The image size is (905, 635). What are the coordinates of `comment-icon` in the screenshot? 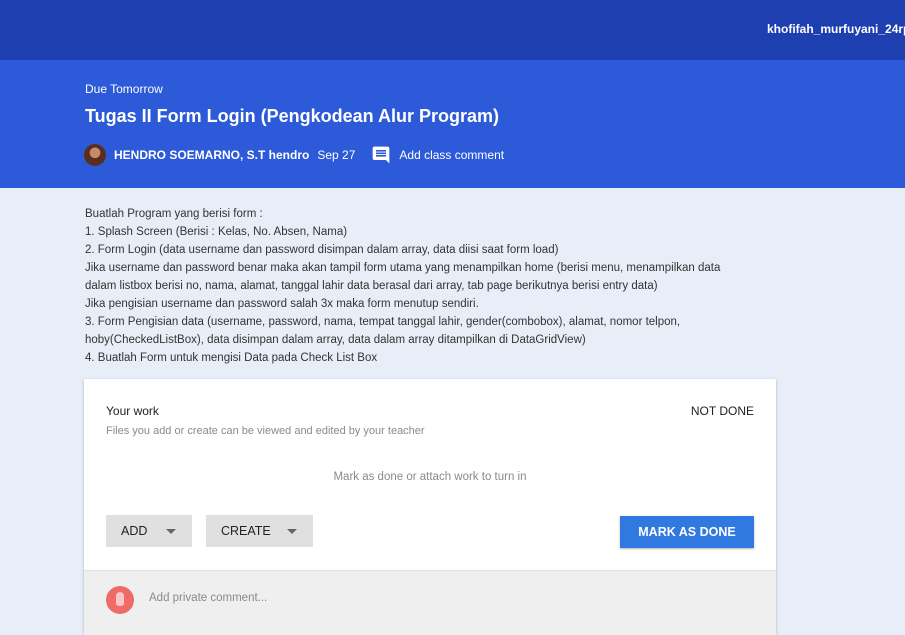 It's located at (381, 155).